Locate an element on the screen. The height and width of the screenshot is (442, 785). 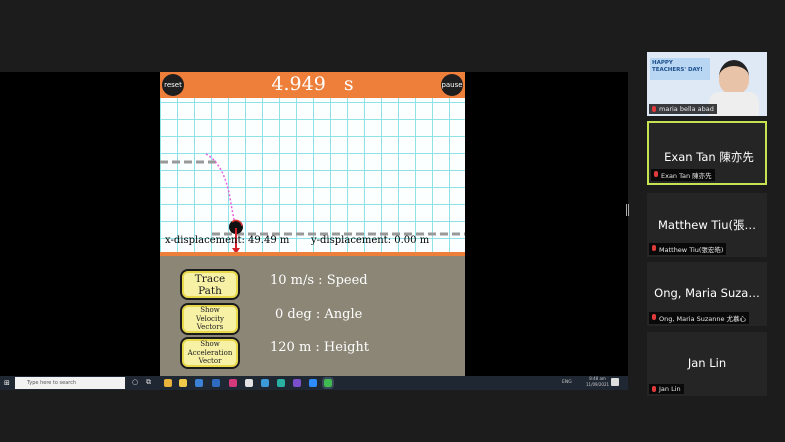
participant-tile-active: Exan Tan 陳亦先 Exan Tan 陳亦先 is located at coordinates (707, 153).